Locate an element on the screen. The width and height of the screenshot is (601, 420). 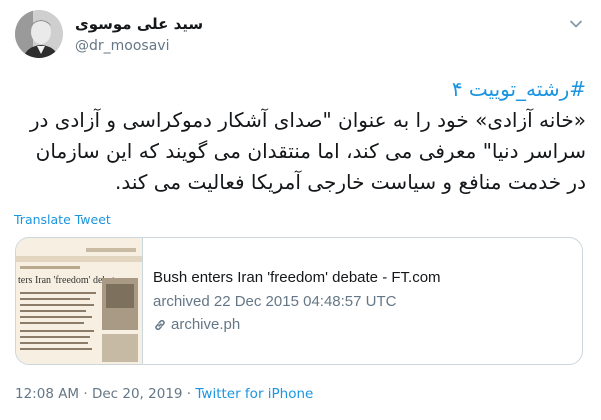
avatar is located at coordinates (39, 34).